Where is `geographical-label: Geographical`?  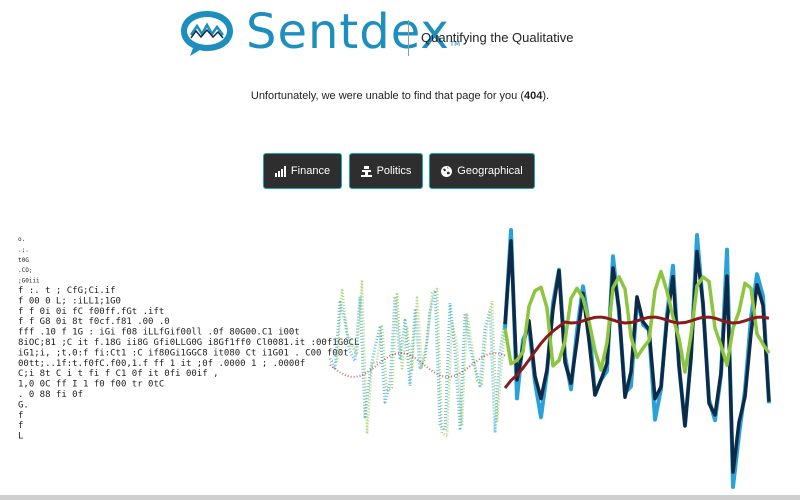 geographical-label: Geographical is located at coordinates (490, 171).